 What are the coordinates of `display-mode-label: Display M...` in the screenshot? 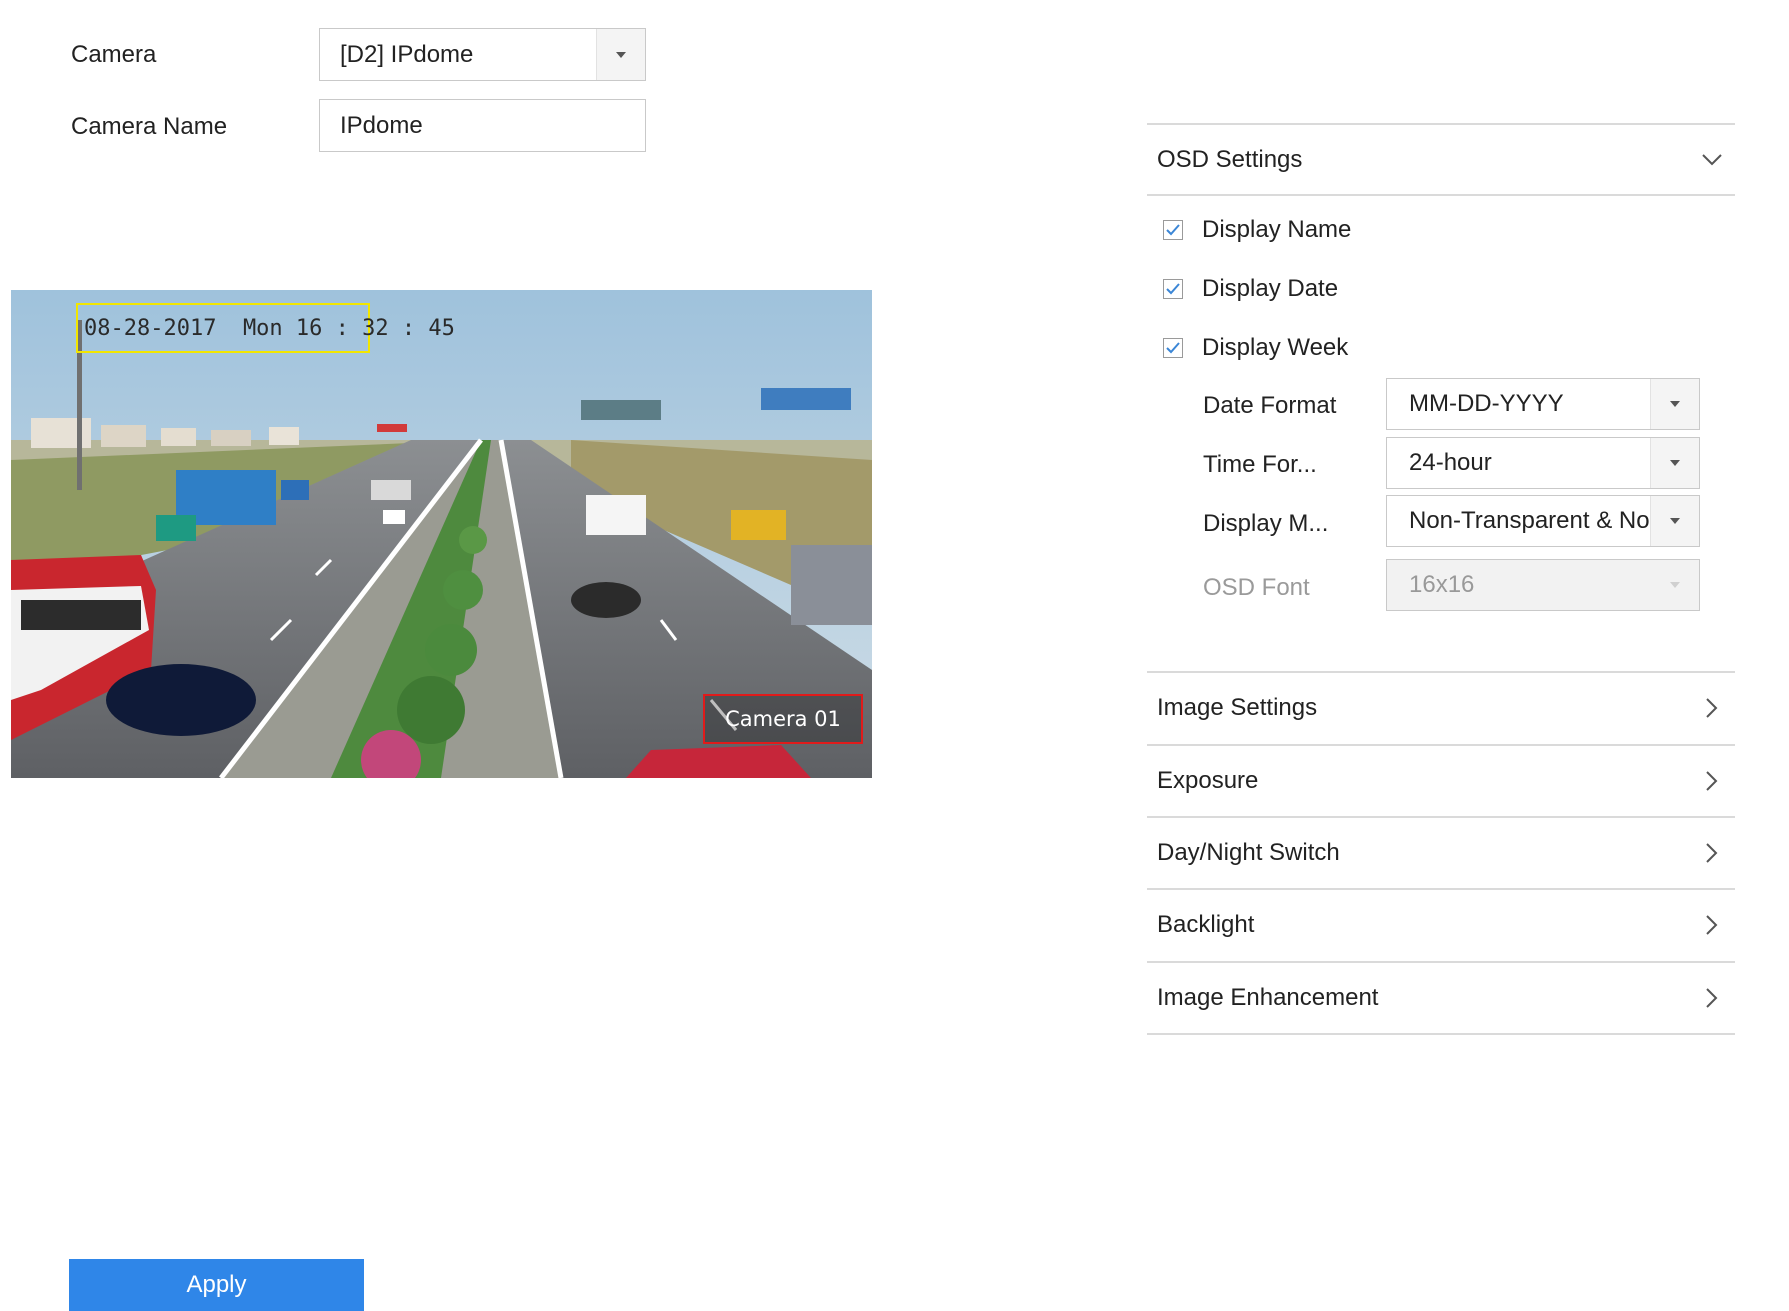 It's located at (1266, 523).